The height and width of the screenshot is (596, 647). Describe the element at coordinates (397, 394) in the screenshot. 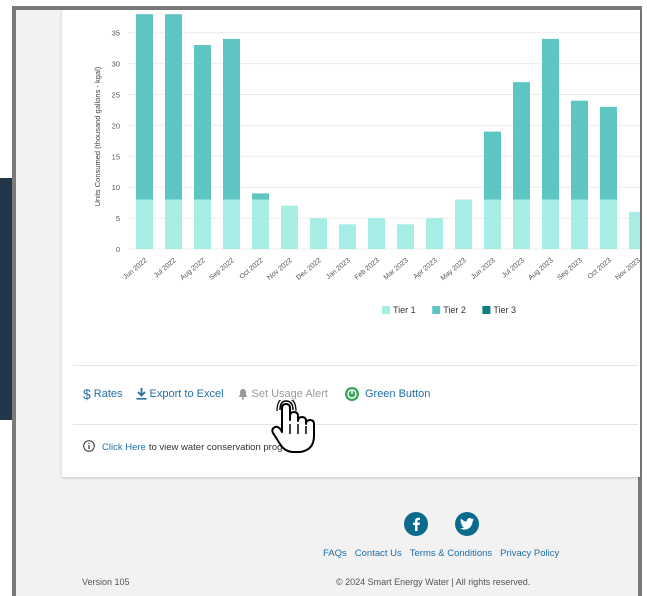

I see `green-button-label: Green Button` at that location.